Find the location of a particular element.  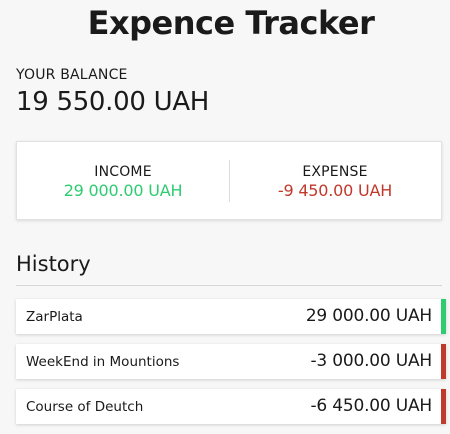

transaction-name: ZarPlata is located at coordinates (54, 317).